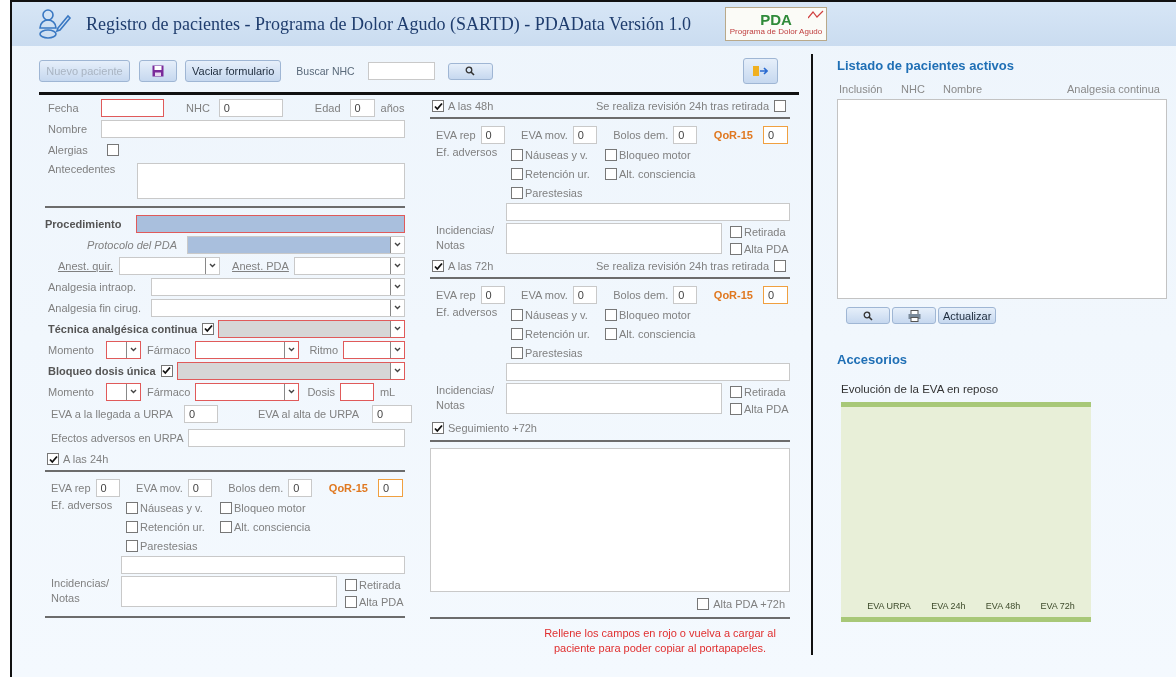 The height and width of the screenshot is (677, 1176). Describe the element at coordinates (169, 349) in the screenshot. I see `field-label: Fármaco` at that location.